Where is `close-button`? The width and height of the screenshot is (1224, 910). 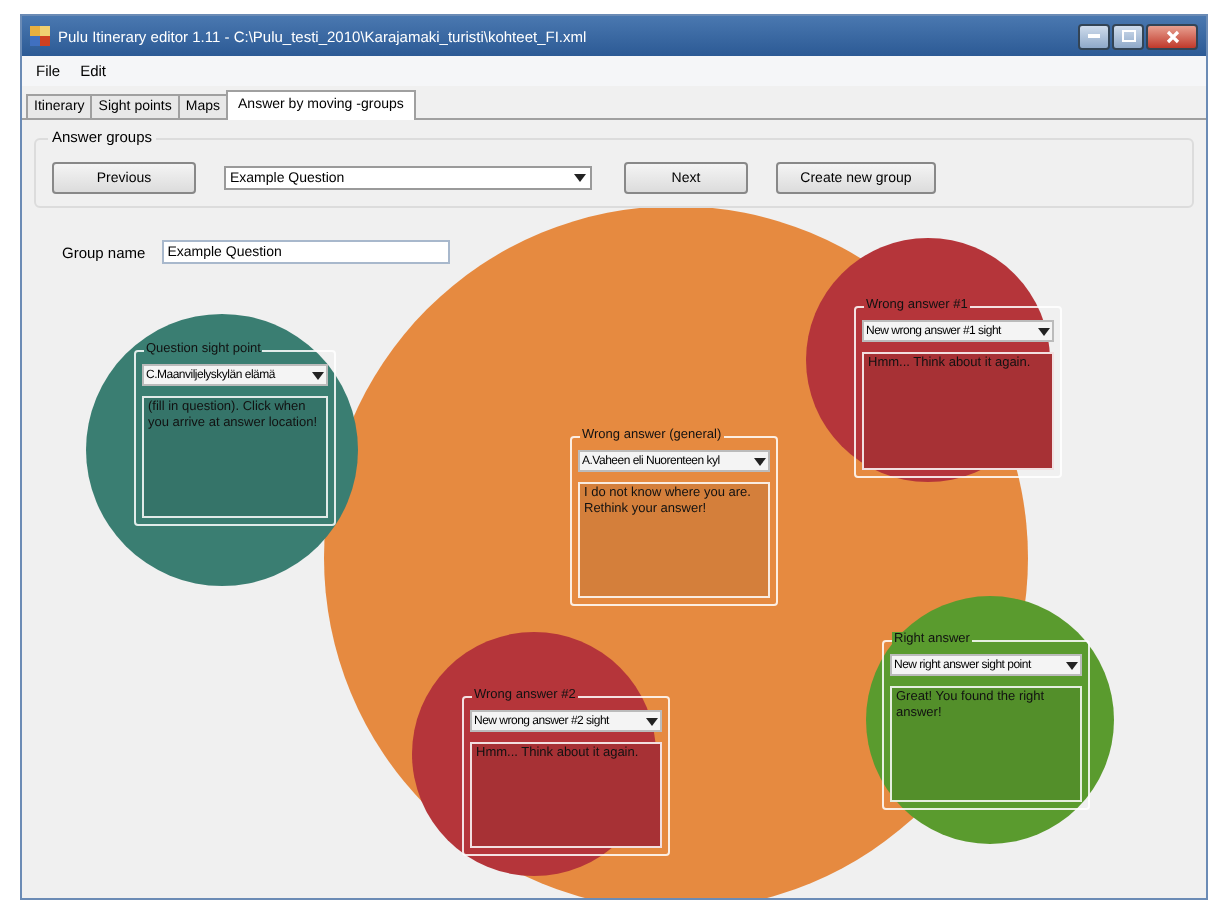
close-button is located at coordinates (1172, 36).